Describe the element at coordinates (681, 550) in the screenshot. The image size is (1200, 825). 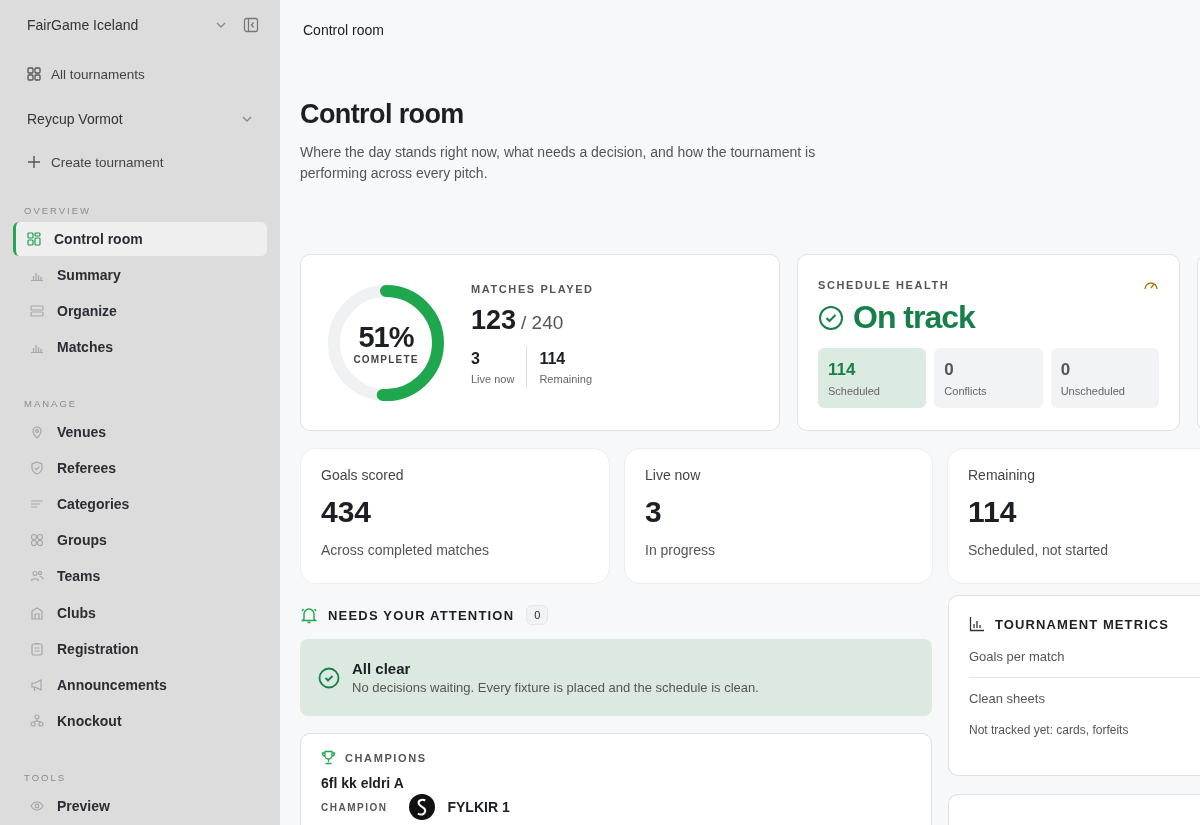
I see `kpi-note: In progress` at that location.